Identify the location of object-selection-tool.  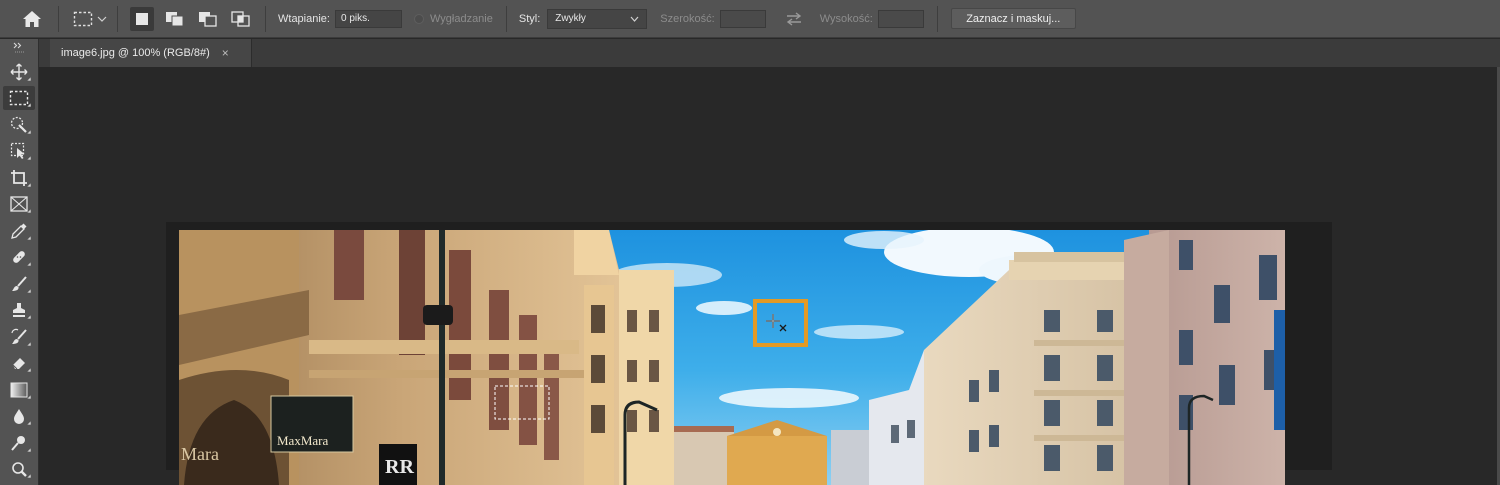
(19, 151).